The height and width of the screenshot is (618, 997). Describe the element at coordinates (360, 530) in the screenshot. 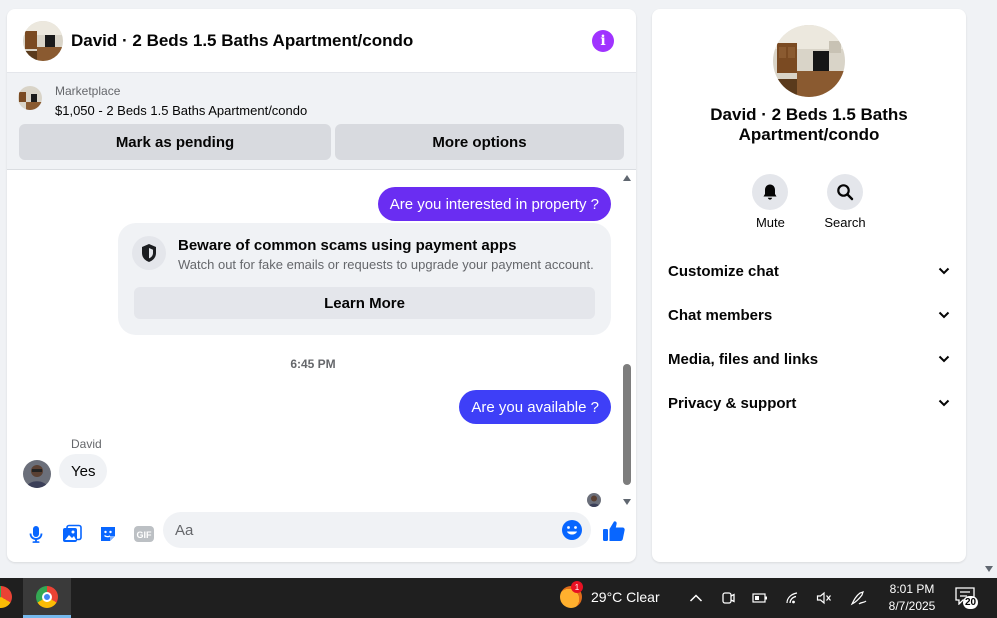

I see `message-input` at that location.